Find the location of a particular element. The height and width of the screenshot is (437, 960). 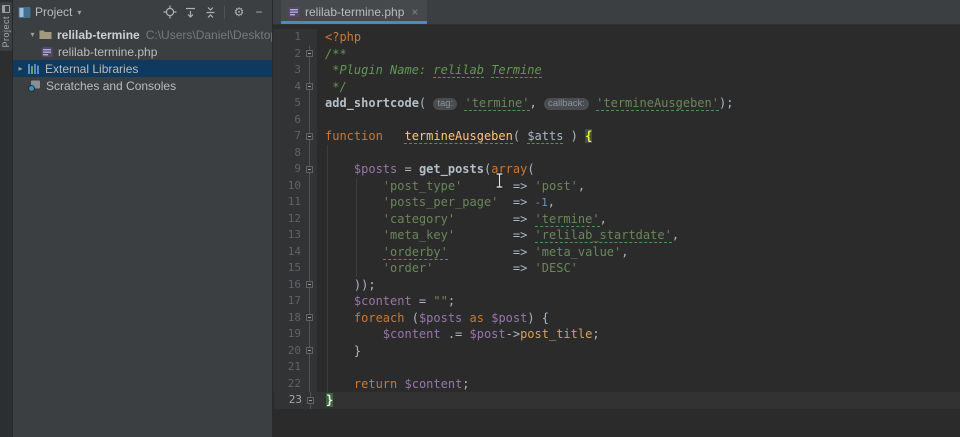

gutter: 10 is located at coordinates (295, 185).